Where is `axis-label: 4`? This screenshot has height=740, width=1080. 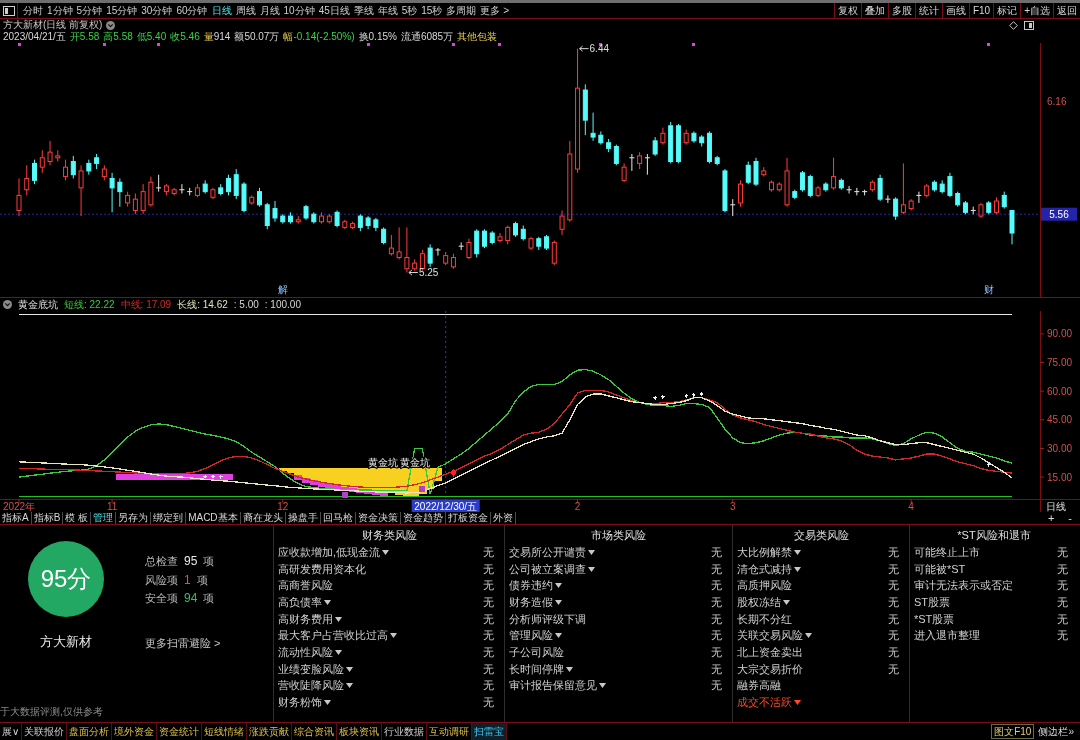
axis-label: 4 is located at coordinates (911, 506).